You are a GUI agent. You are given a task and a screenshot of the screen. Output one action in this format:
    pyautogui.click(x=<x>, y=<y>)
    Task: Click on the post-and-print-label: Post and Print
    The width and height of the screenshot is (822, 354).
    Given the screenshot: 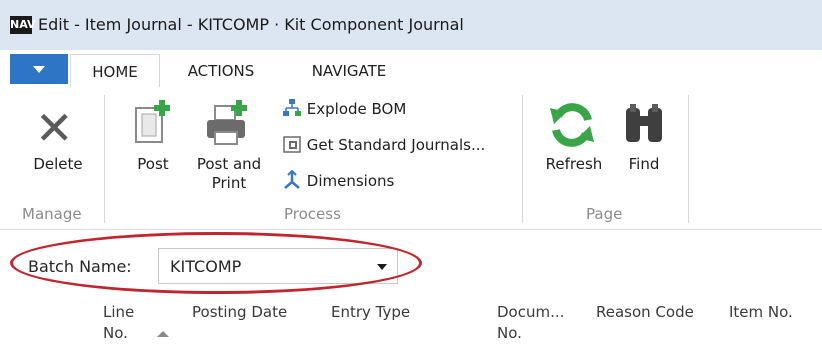 What is the action you would take?
    pyautogui.click(x=229, y=174)
    